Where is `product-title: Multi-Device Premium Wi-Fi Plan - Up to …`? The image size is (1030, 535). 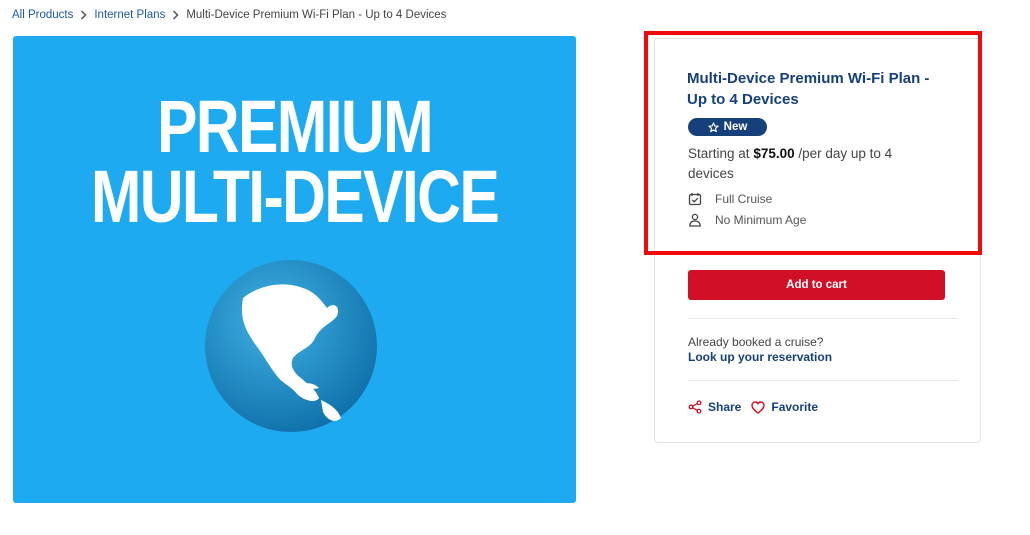 product-title: Multi-Device Premium Wi-Fi Plan - Up to … is located at coordinates (808, 89).